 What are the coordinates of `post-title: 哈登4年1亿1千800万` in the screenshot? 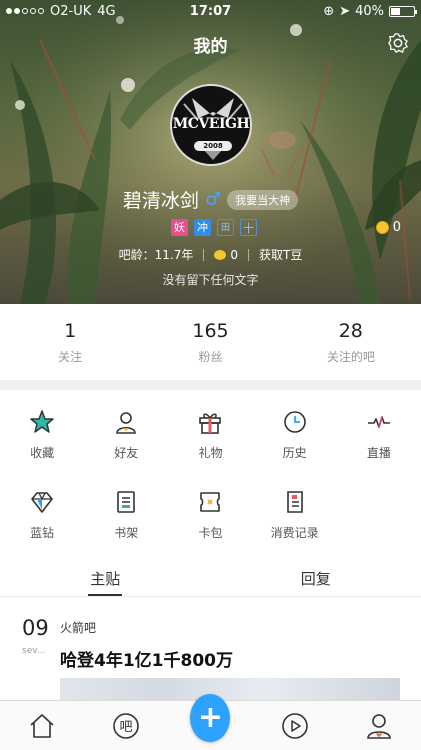 It's located at (146, 658).